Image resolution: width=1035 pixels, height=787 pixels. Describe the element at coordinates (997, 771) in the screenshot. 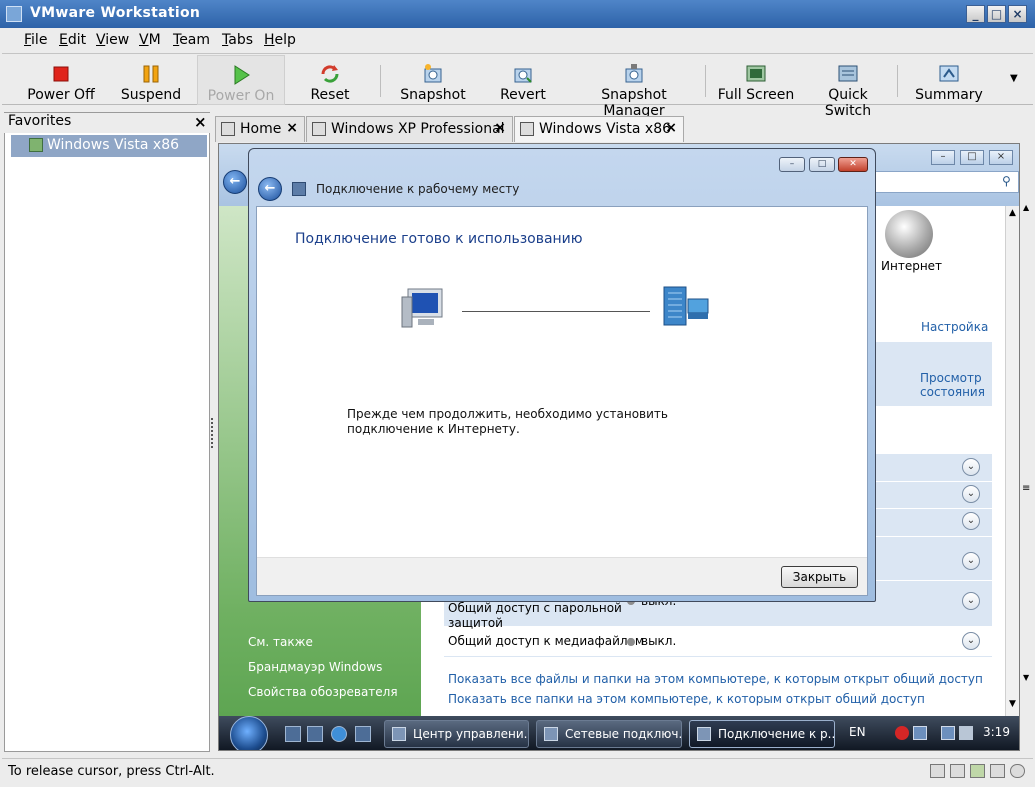

I see `network-device-icon` at that location.